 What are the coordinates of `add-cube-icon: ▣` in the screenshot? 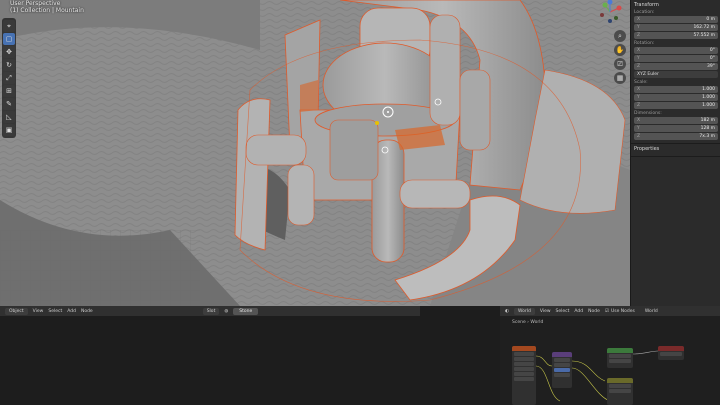 It's located at (9, 130).